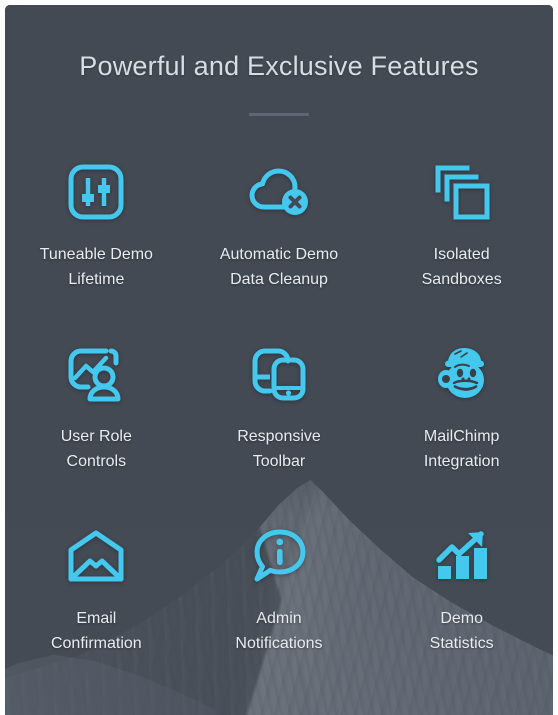  I want to click on feature-label: Isolated Sandboxes, so click(461, 267).